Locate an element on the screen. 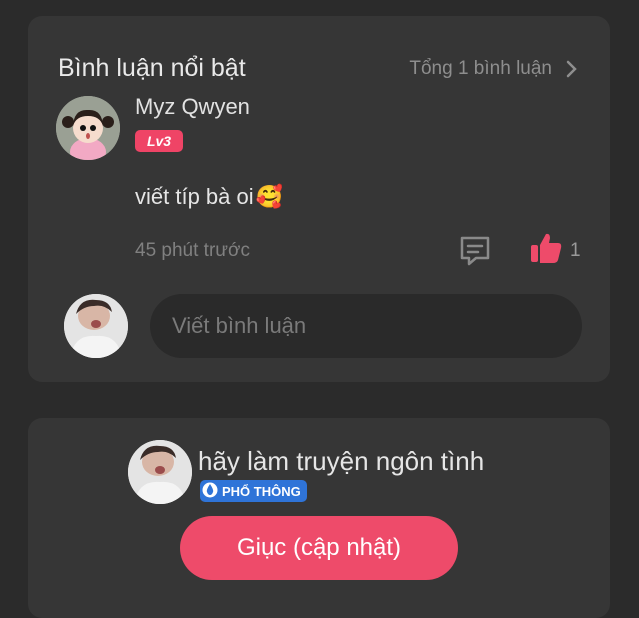 The width and height of the screenshot is (639, 618). total-comments-link: Tổng 1 bình luận is located at coordinates (493, 69).